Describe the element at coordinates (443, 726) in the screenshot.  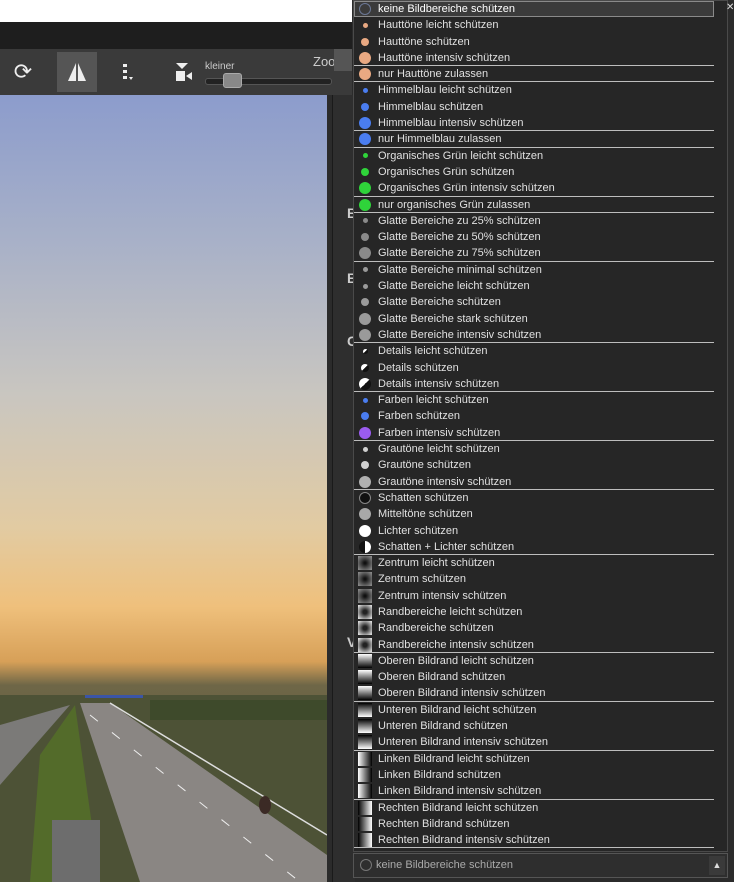
I see `dropdown-item-label: Unteren Bildrand schützen` at that location.